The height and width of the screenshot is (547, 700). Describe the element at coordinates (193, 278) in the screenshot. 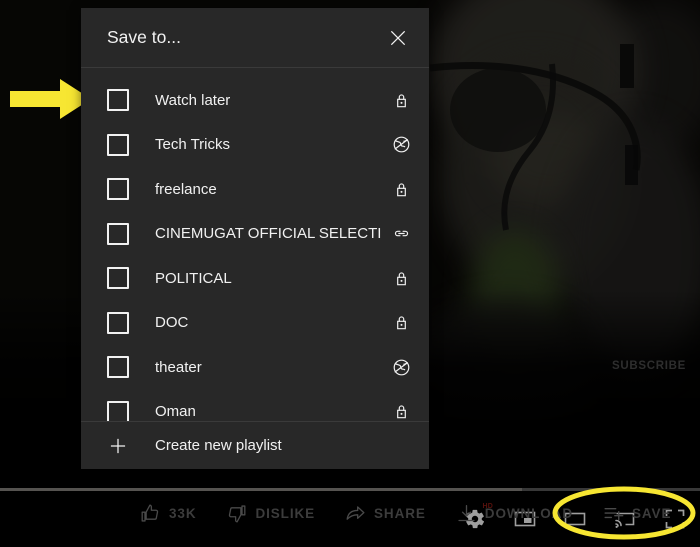

I see `playlist-label: POLITICAL` at that location.